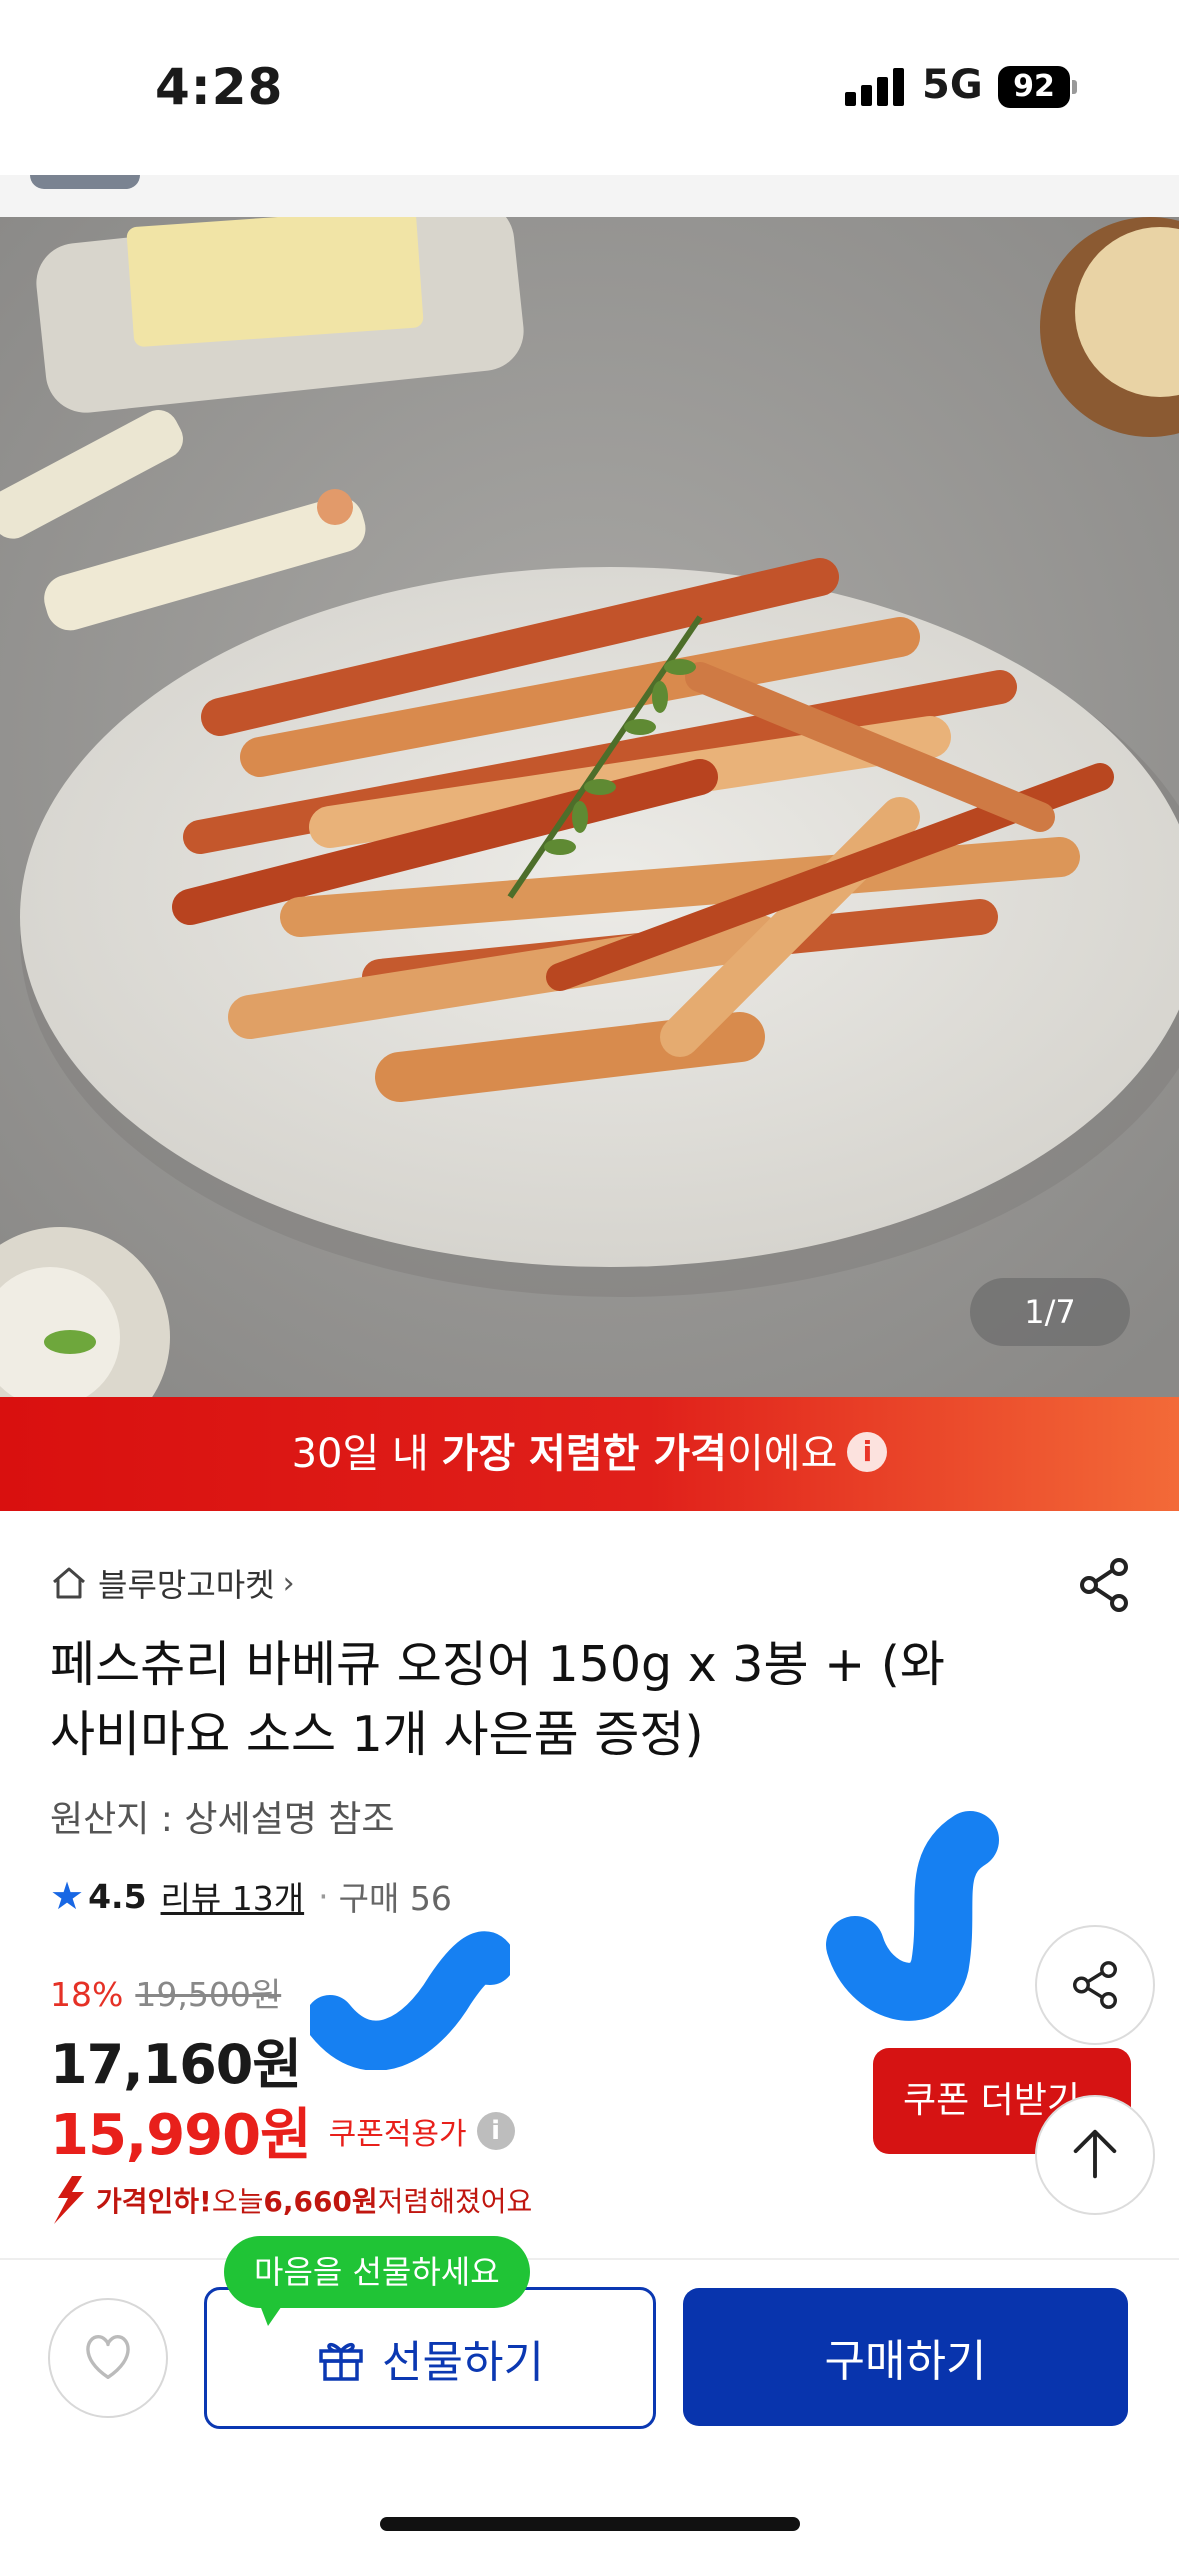 This screenshot has height=2556, width=1179. What do you see at coordinates (455, 2201) in the screenshot?
I see `price-drop-suffix: 저렴해졌어요` at bounding box center [455, 2201].